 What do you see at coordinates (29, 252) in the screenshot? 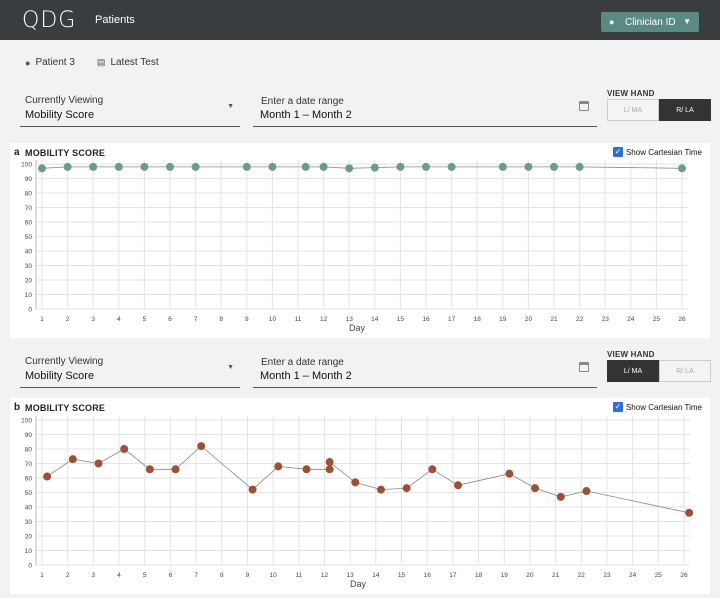
I see `y-tick-label: 40` at bounding box center [29, 252].